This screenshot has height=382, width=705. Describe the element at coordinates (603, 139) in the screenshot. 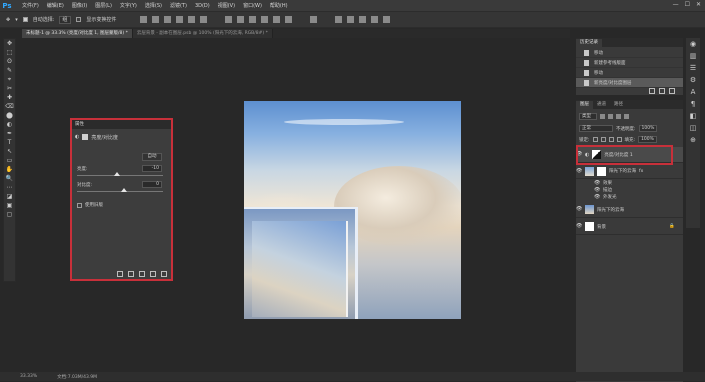

I see `lock-pixels-icon` at that location.